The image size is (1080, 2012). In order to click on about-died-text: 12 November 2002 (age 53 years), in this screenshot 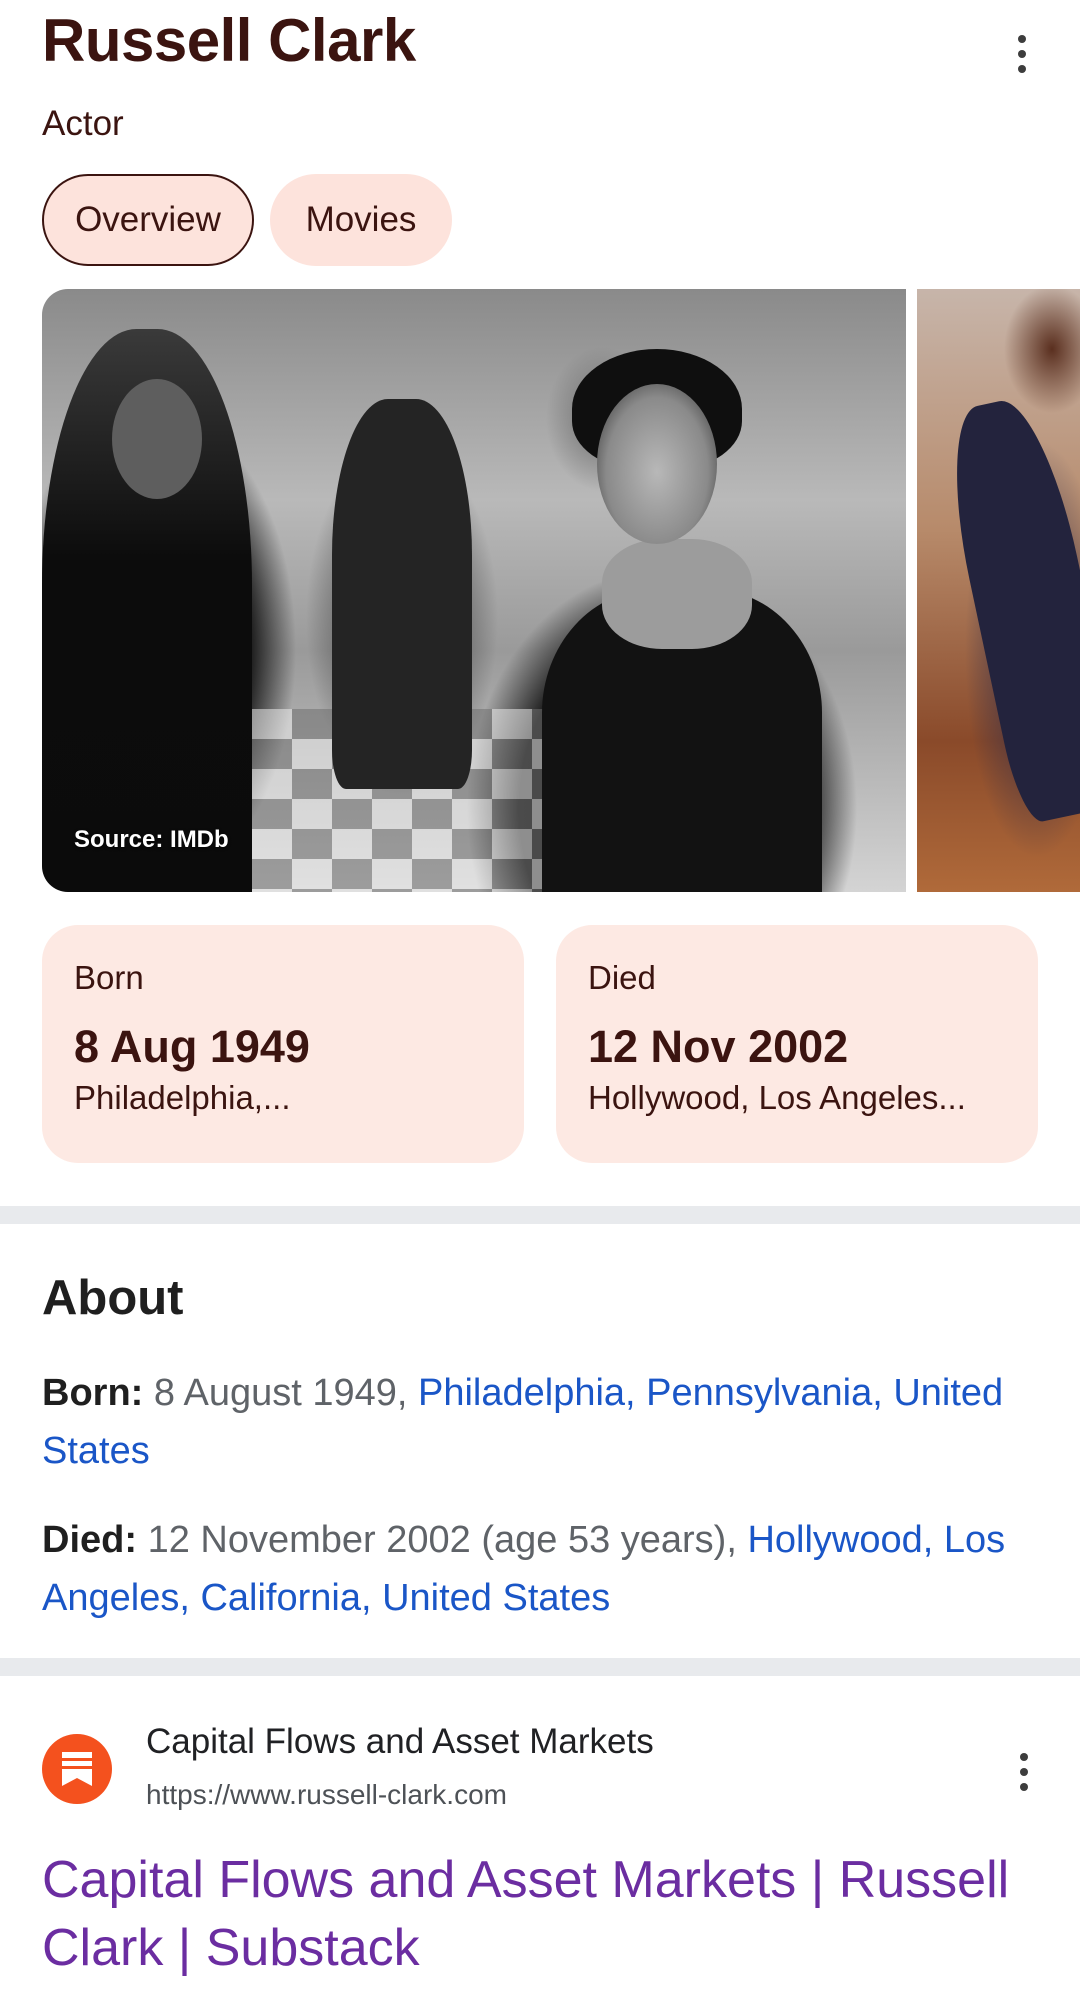, I will do `click(442, 1540)`.